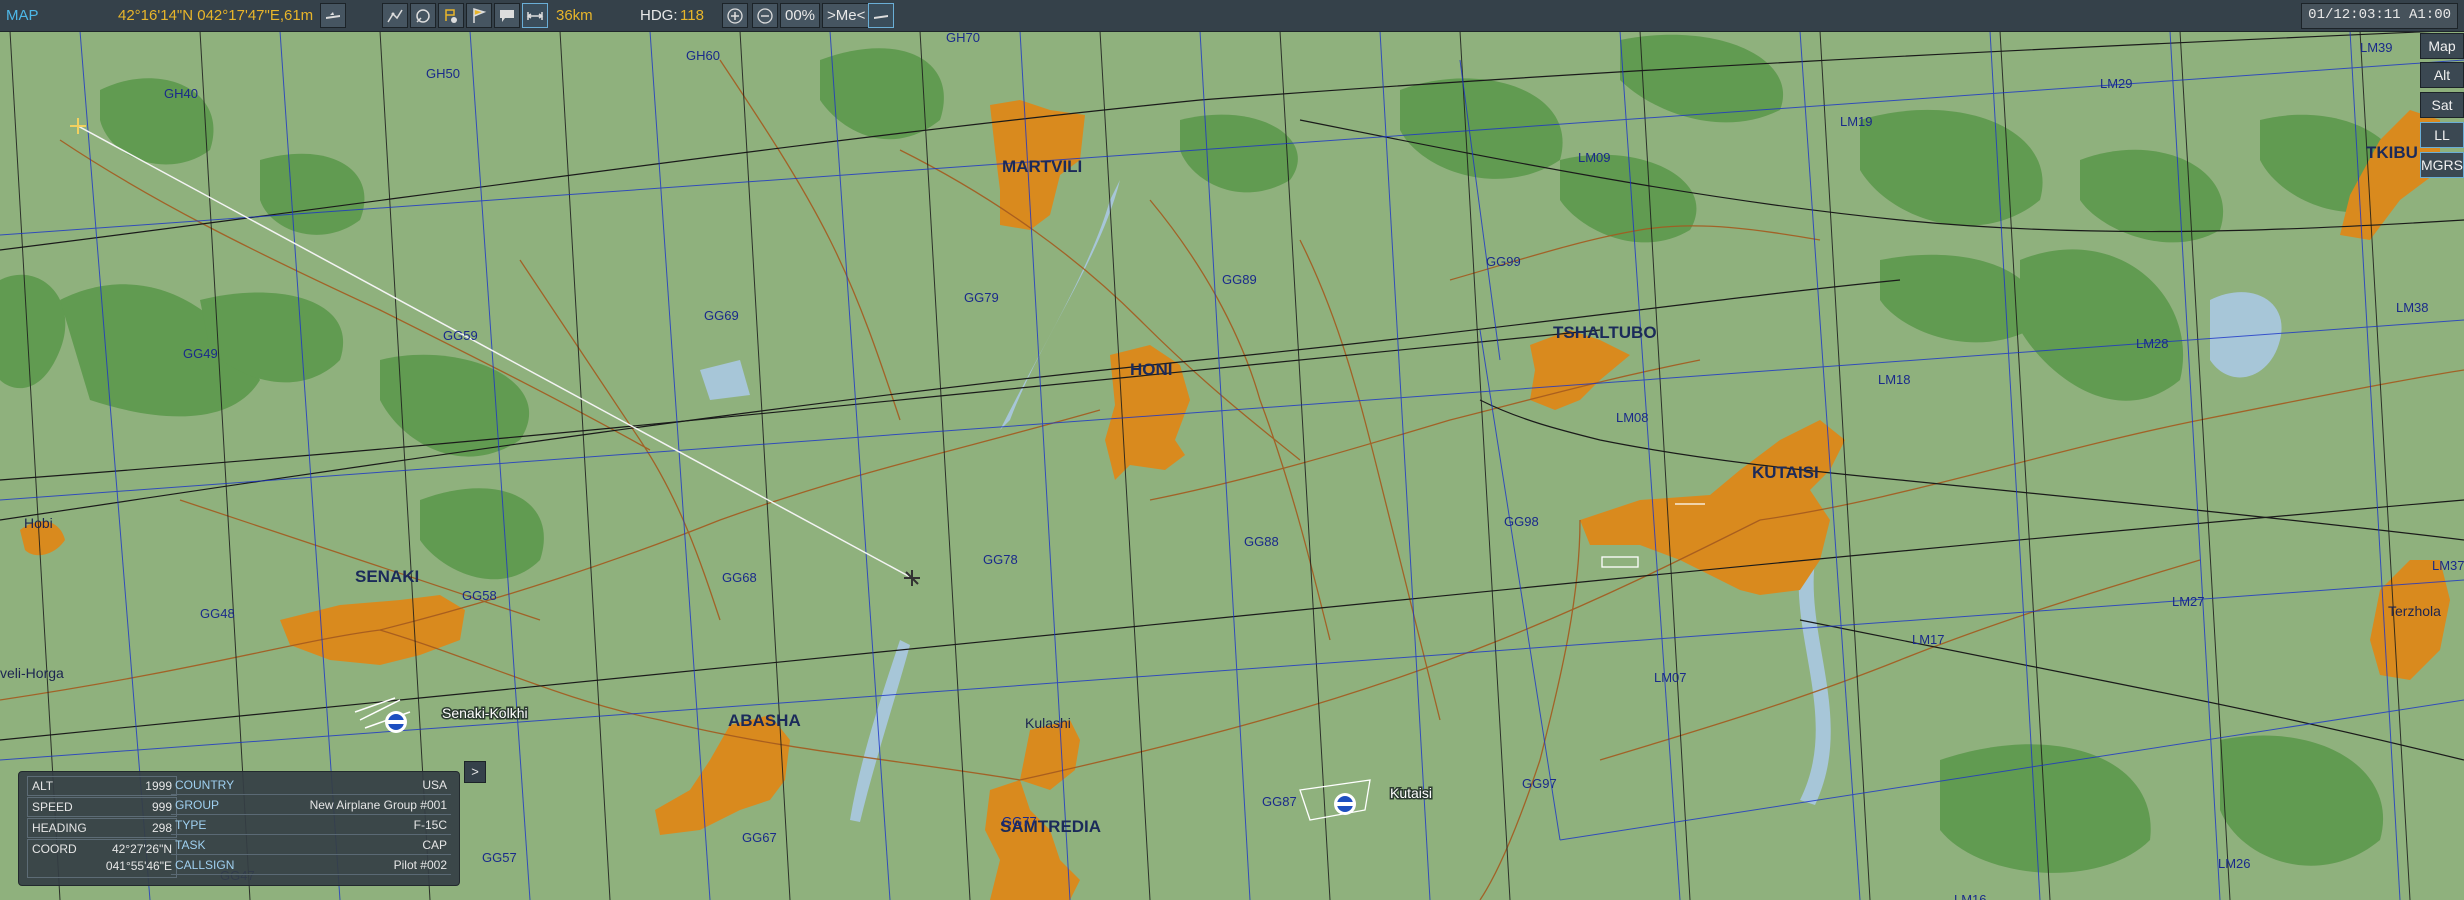 The image size is (2464, 900). What do you see at coordinates (205, 865) in the screenshot?
I see `callsign-label: CALLSIGN` at bounding box center [205, 865].